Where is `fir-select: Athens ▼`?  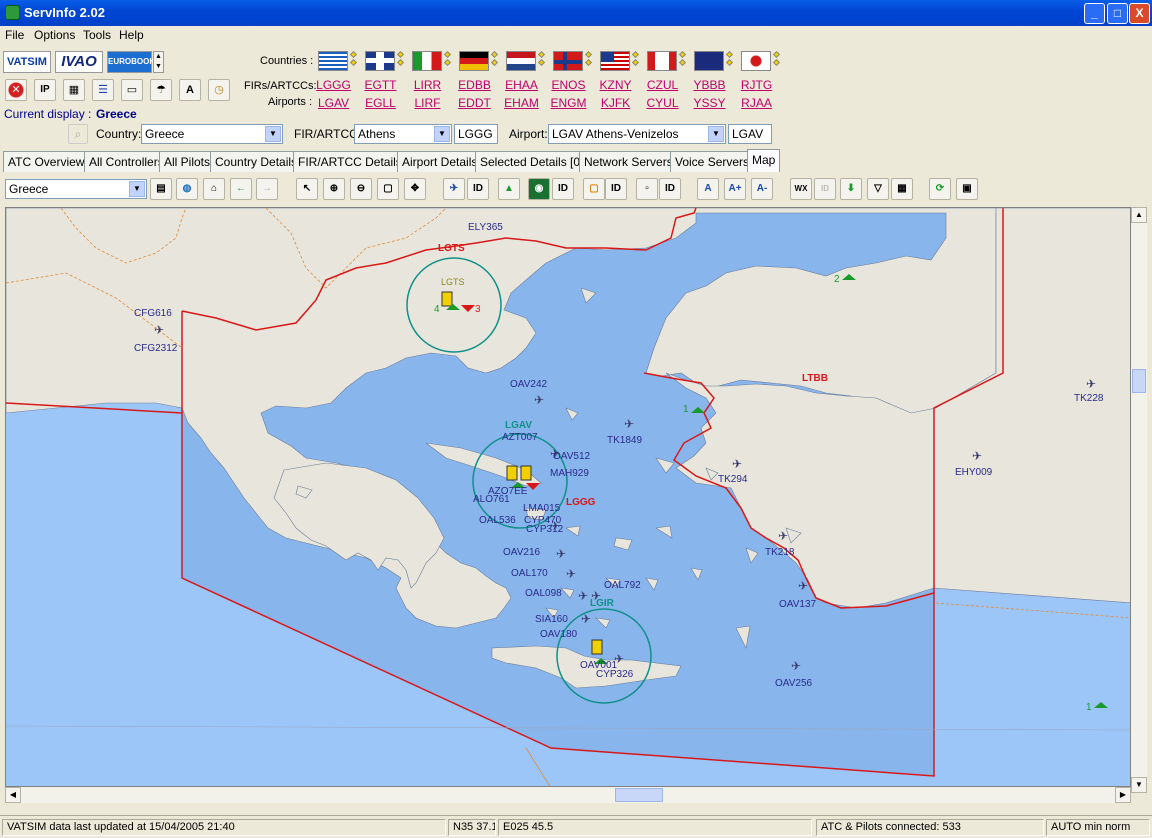
fir-select: Athens ▼ is located at coordinates (403, 134).